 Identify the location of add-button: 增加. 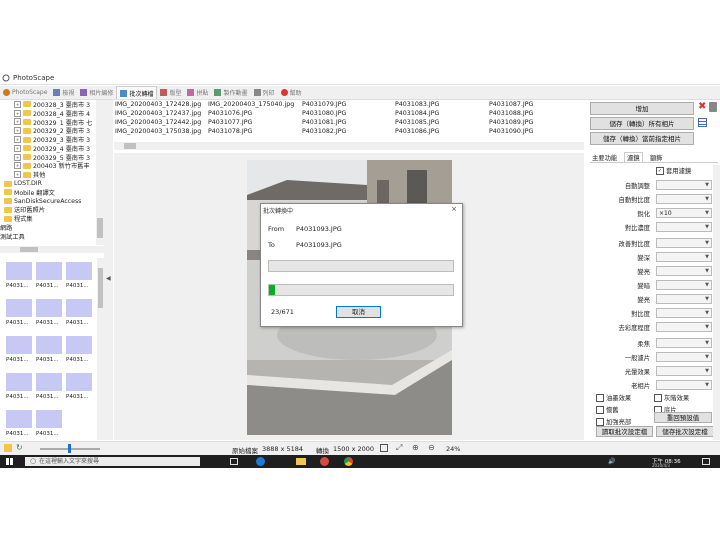
(642, 108).